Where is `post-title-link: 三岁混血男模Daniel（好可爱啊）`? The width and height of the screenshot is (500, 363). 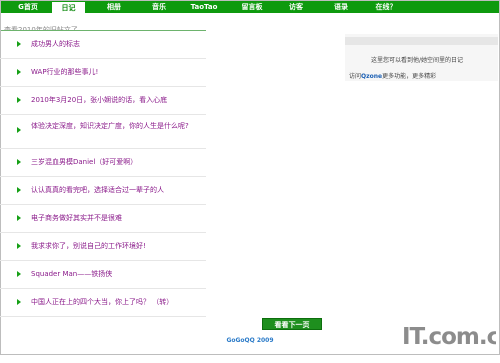 post-title-link: 三岁混血男模Daniel（好可爱啊） is located at coordinates (113, 162).